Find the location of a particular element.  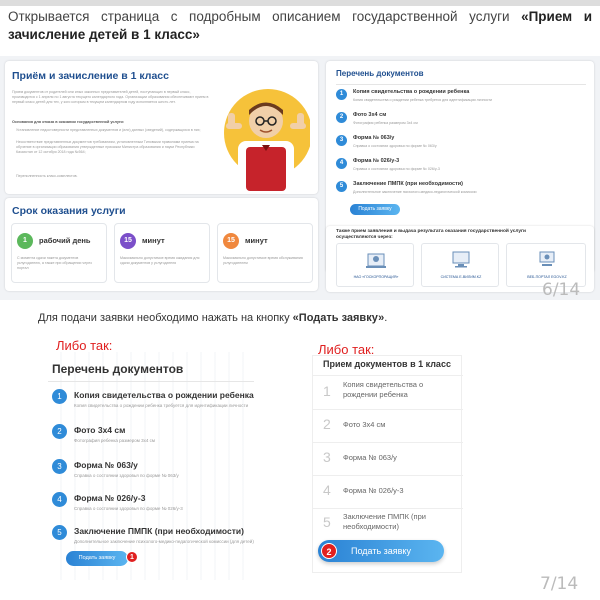

computer-icon is located at coordinates (461, 259).